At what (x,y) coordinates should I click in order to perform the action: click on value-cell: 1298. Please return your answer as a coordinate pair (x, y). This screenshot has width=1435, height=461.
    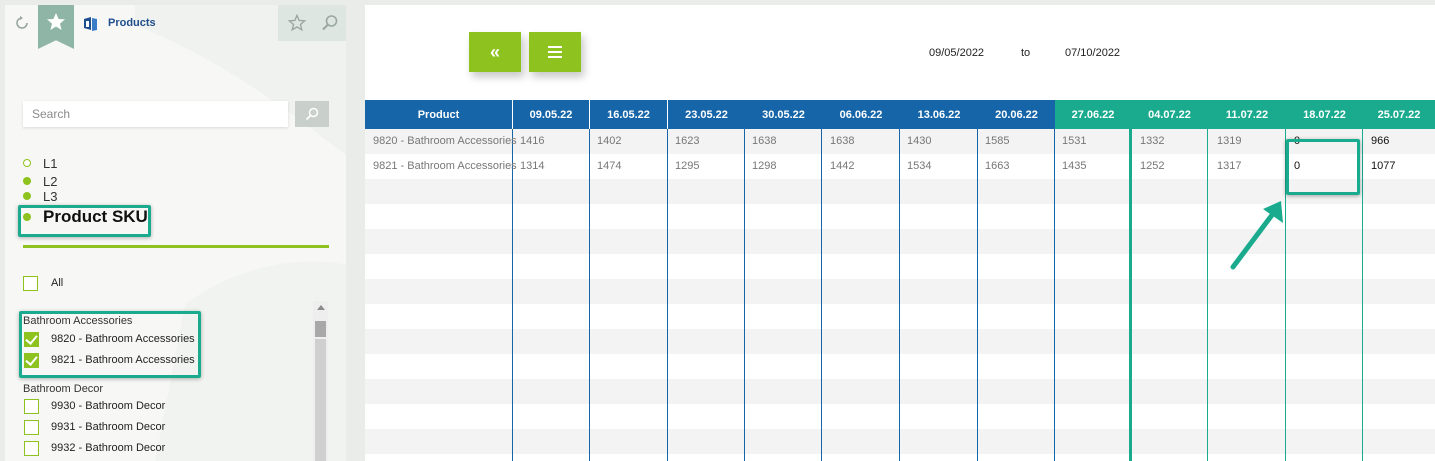
    Looking at the image, I should click on (764, 166).